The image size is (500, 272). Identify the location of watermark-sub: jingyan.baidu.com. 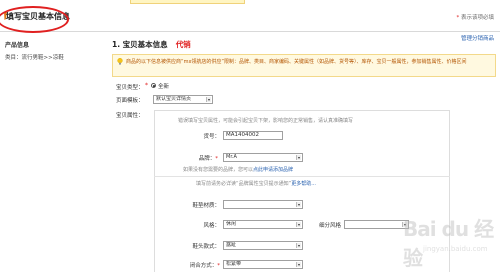
(455, 249).